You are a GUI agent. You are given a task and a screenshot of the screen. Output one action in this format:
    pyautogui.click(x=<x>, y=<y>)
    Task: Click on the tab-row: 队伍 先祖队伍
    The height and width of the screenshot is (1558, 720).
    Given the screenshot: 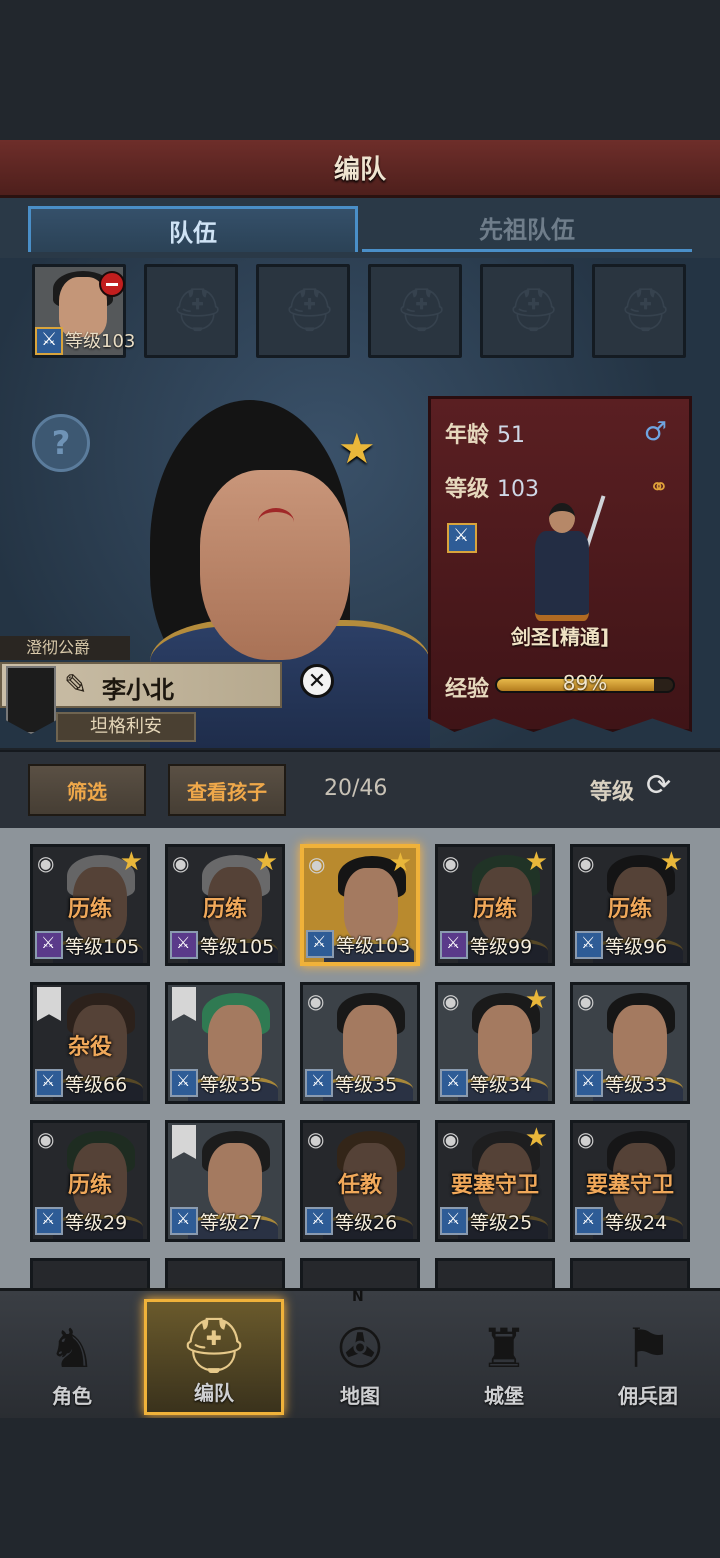 What is the action you would take?
    pyautogui.click(x=360, y=228)
    